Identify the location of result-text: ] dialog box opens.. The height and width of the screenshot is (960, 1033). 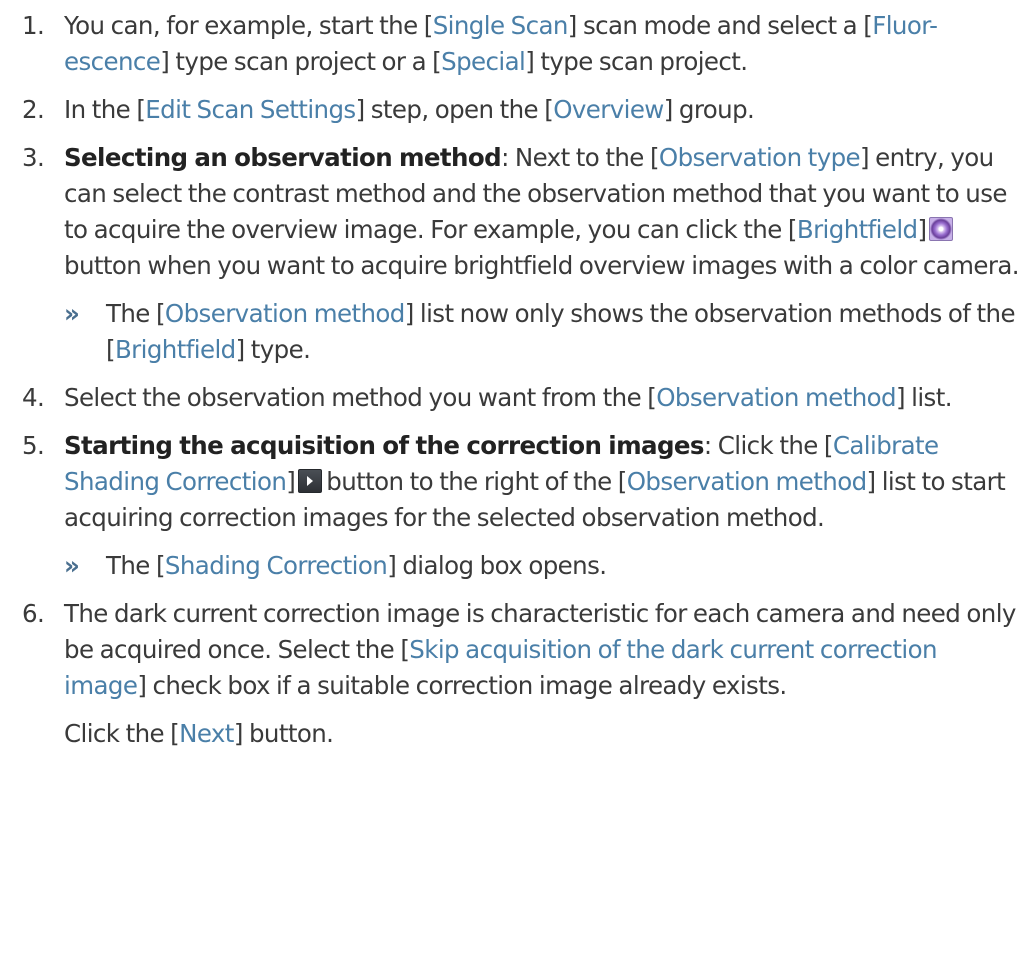
(497, 565).